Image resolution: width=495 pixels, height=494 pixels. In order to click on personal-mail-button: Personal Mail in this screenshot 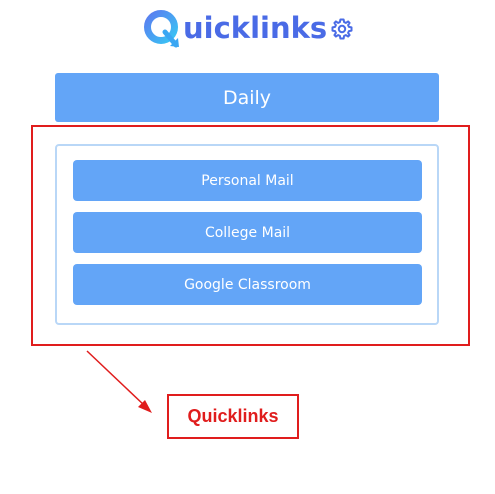, I will do `click(247, 180)`.